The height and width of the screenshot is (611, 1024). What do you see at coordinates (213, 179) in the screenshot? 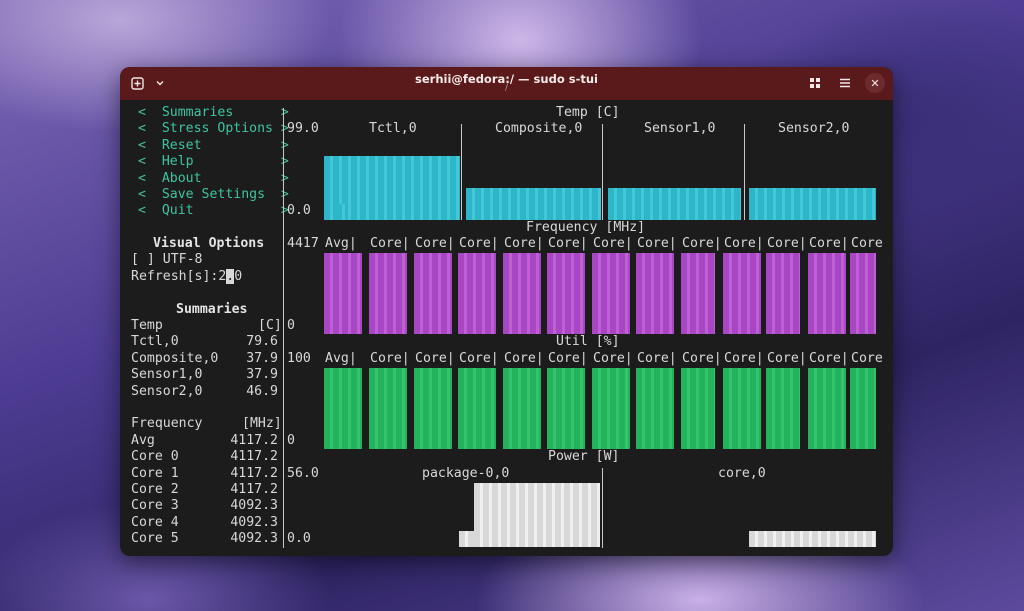
I see `menu-about: < About >` at bounding box center [213, 179].